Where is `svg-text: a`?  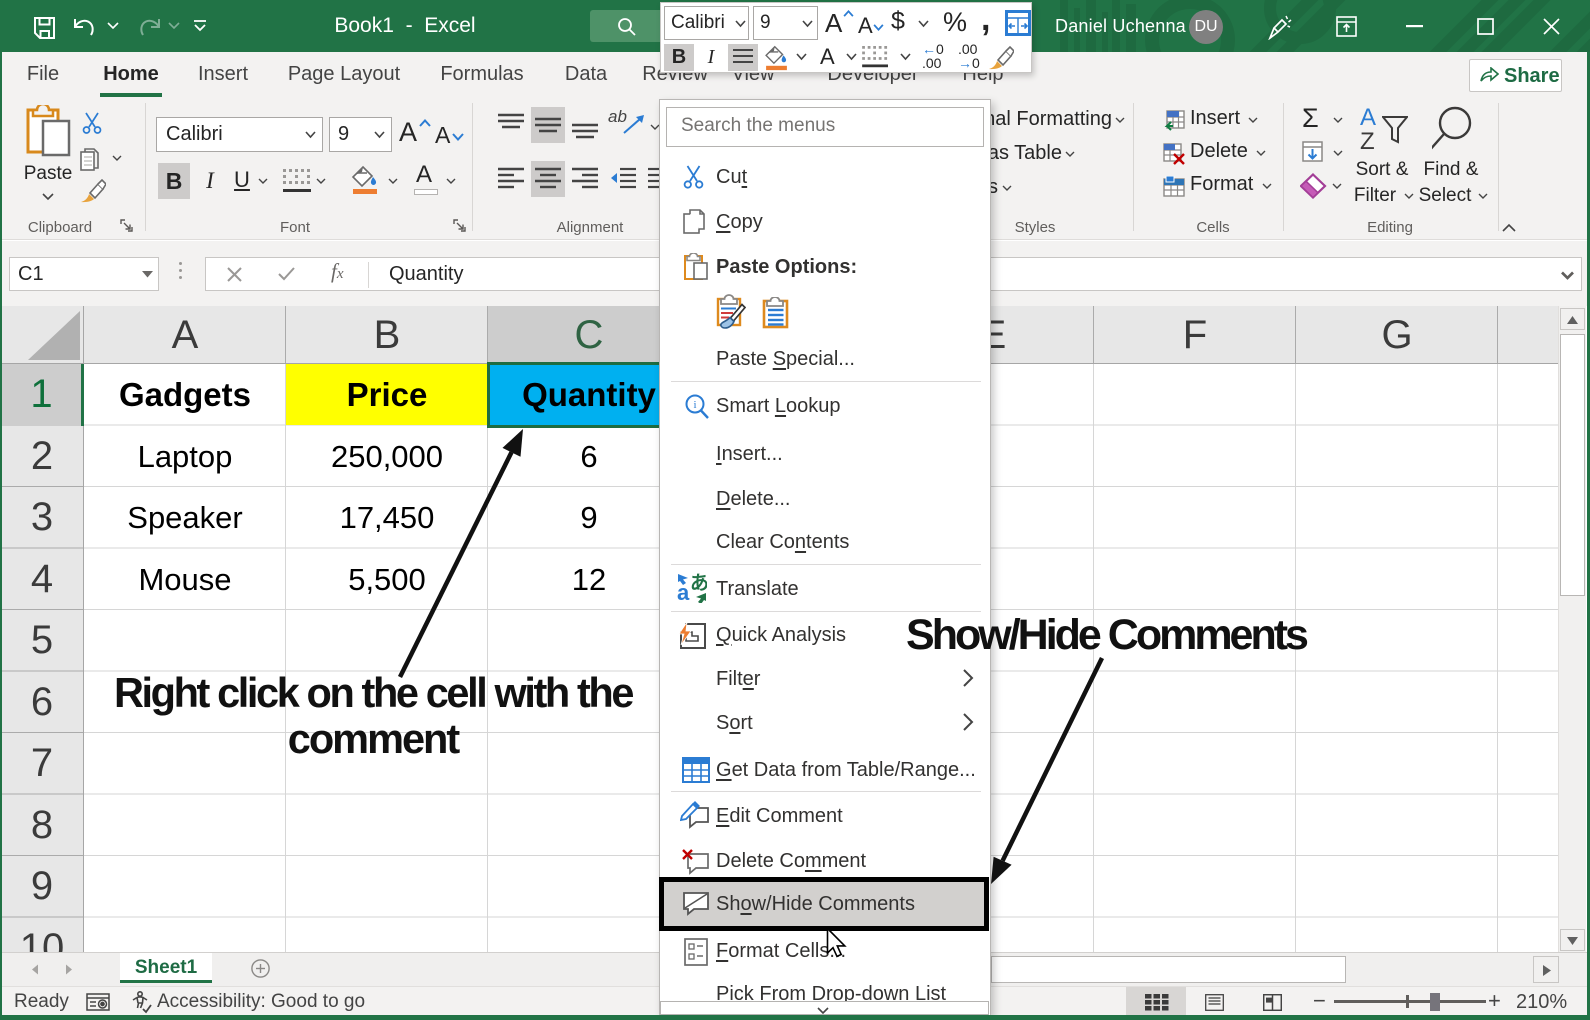 svg-text: a is located at coordinates (683, 591).